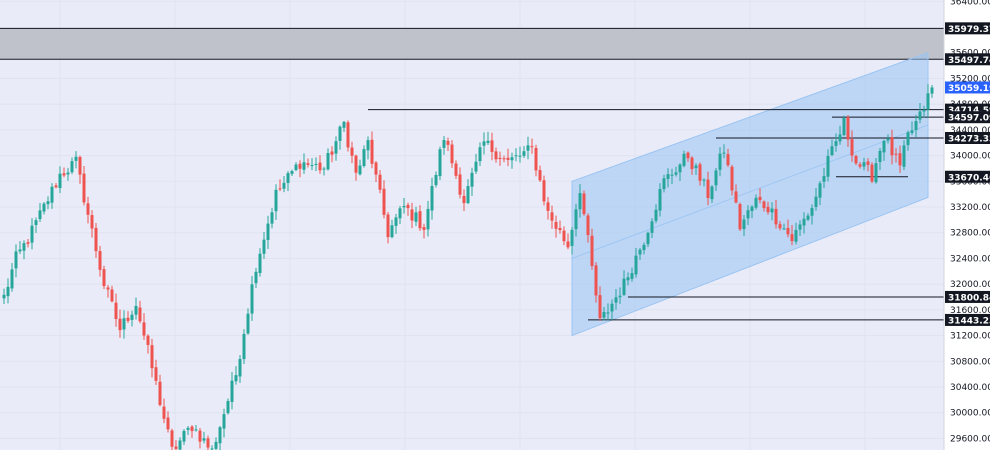 Image resolution: width=990 pixels, height=450 pixels. Describe the element at coordinates (969, 30) in the screenshot. I see `price-tag-text: 35979.37` at that location.